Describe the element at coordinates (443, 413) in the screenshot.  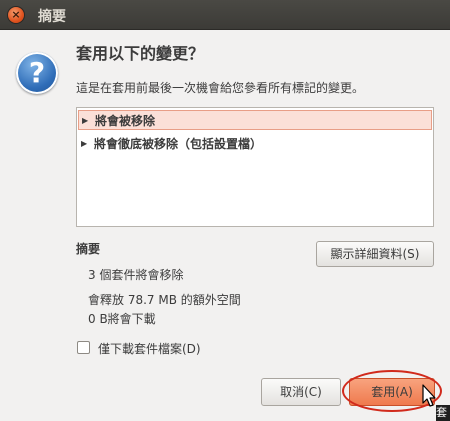
I see `tooltip-fragment: 套` at that location.